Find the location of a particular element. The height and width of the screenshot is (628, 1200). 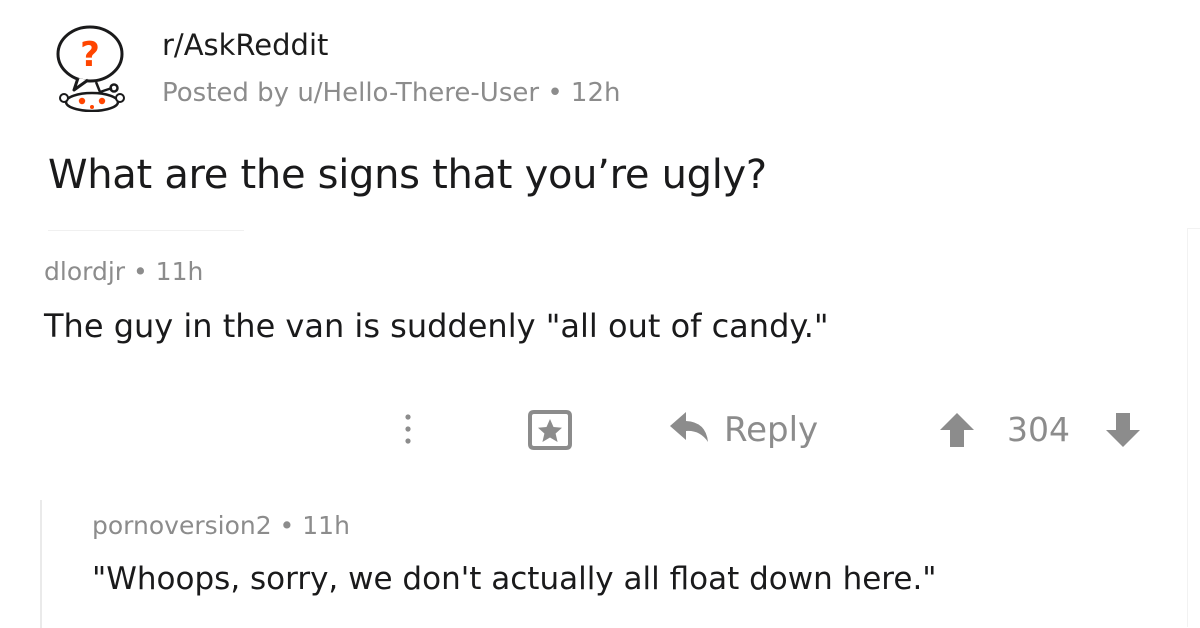

upvote-arrow-icon is located at coordinates (957, 430).